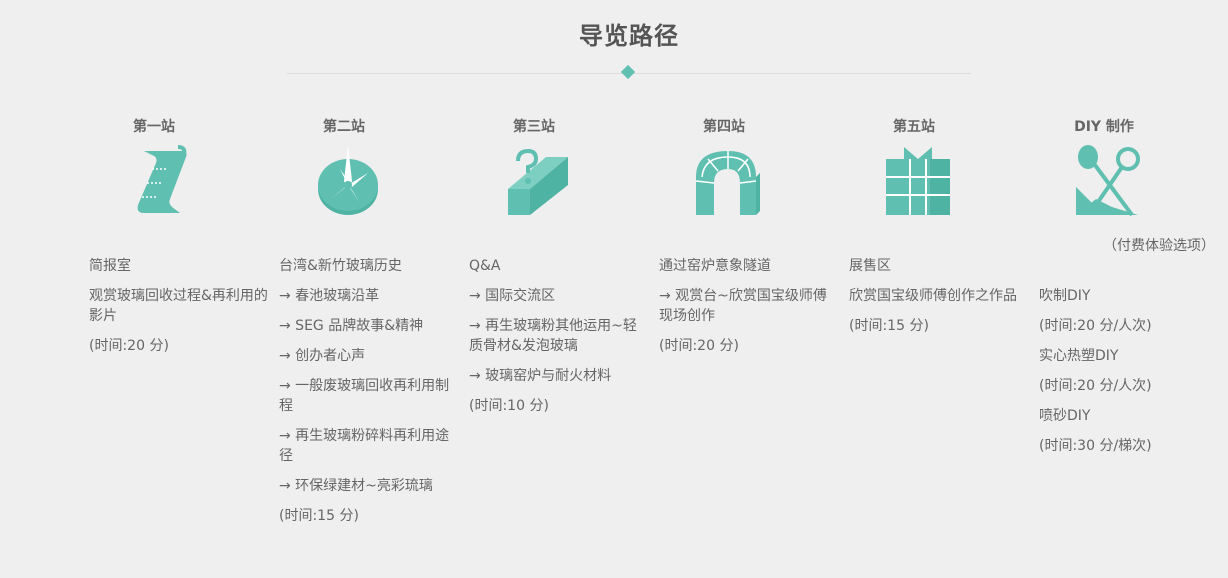 This screenshot has height=578, width=1228. I want to click on station-title: 第二站, so click(344, 127).